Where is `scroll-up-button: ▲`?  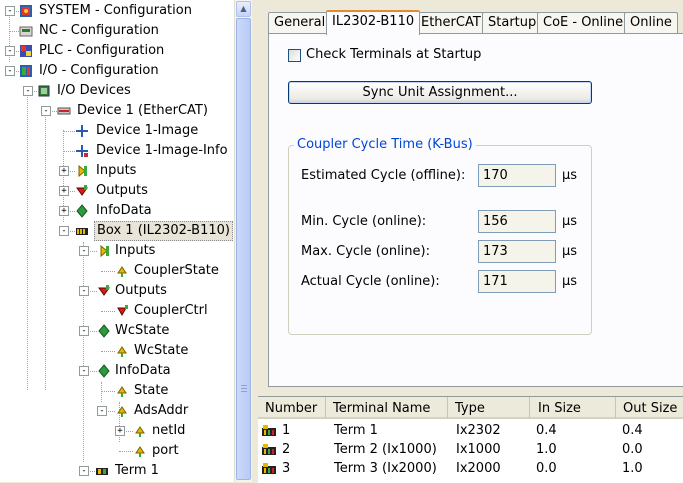 scroll-up-button: ▲ is located at coordinates (243, 9).